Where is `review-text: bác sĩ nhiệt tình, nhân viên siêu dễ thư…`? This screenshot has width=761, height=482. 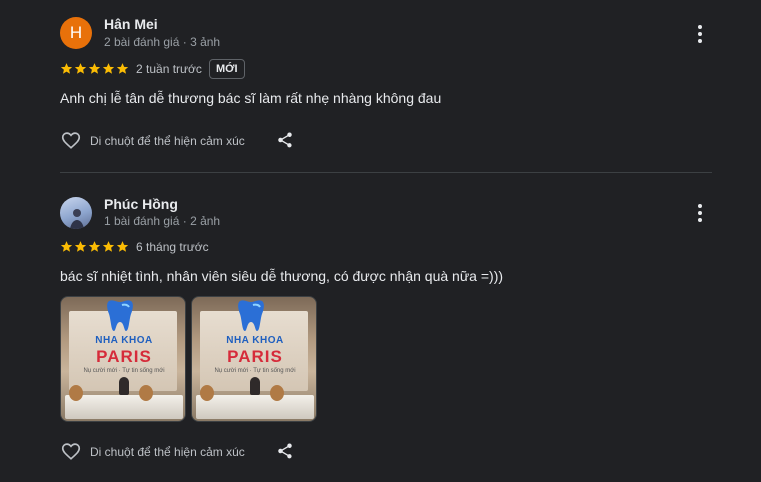 review-text: bác sĩ nhiệt tình, nhân viên siêu dễ thư… is located at coordinates (282, 276).